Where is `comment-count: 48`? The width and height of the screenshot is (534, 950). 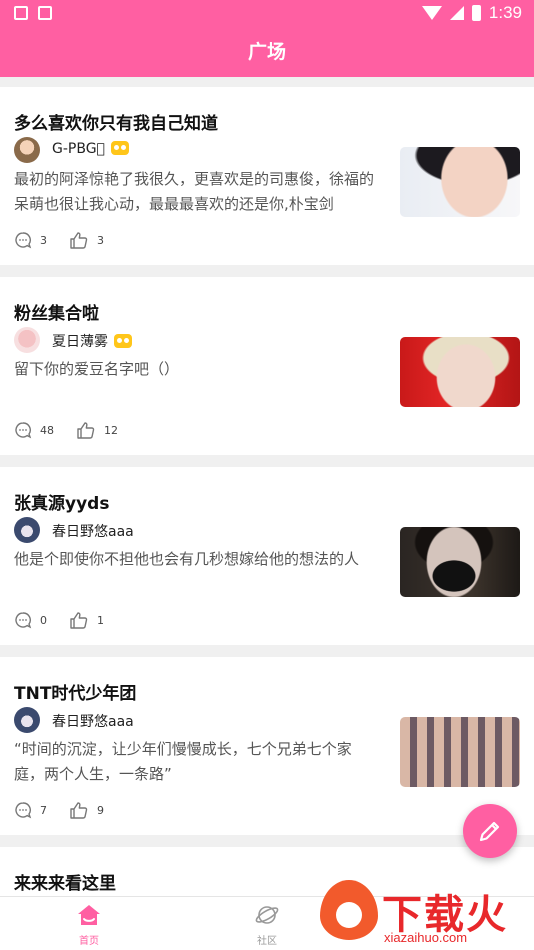
comment-count: 48 is located at coordinates (34, 430).